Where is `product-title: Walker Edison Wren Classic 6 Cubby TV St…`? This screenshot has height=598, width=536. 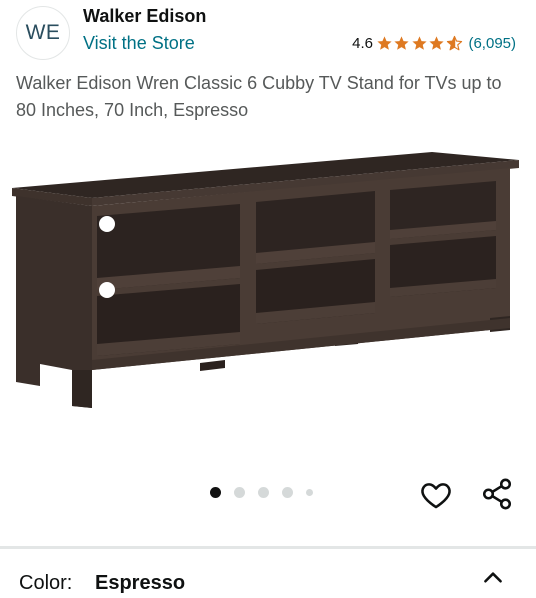 product-title: Walker Edison Wren Classic 6 Cubby TV St… is located at coordinates (259, 96).